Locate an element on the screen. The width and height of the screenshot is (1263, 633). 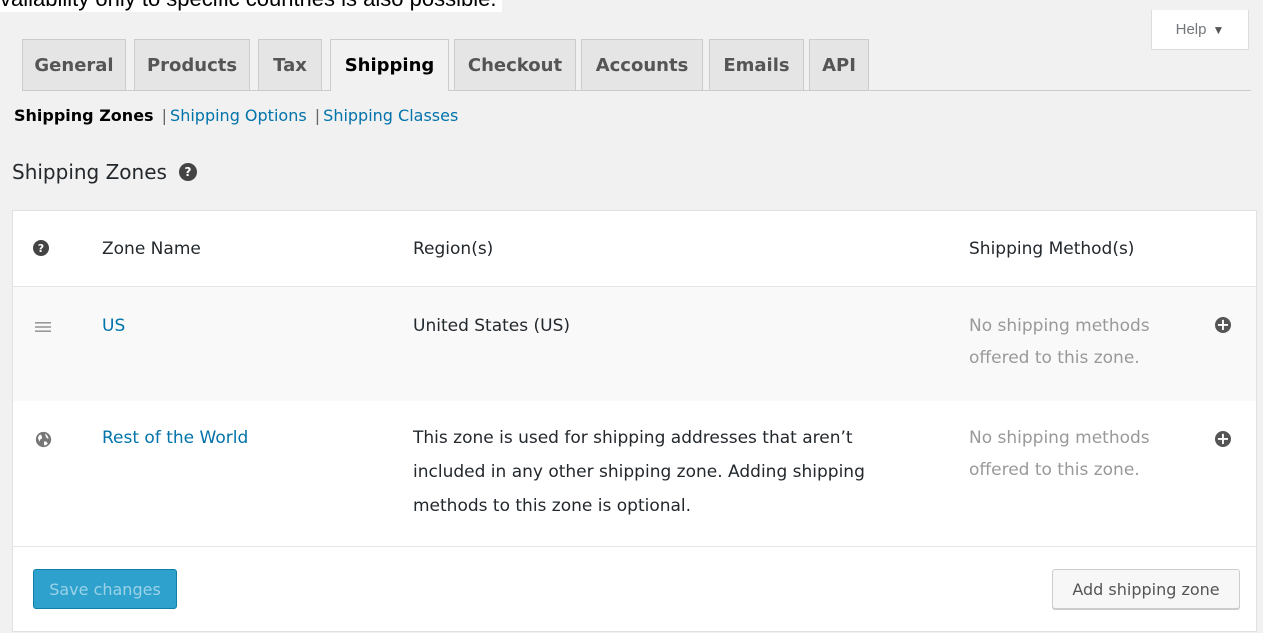
tab-api: API is located at coordinates (839, 64).